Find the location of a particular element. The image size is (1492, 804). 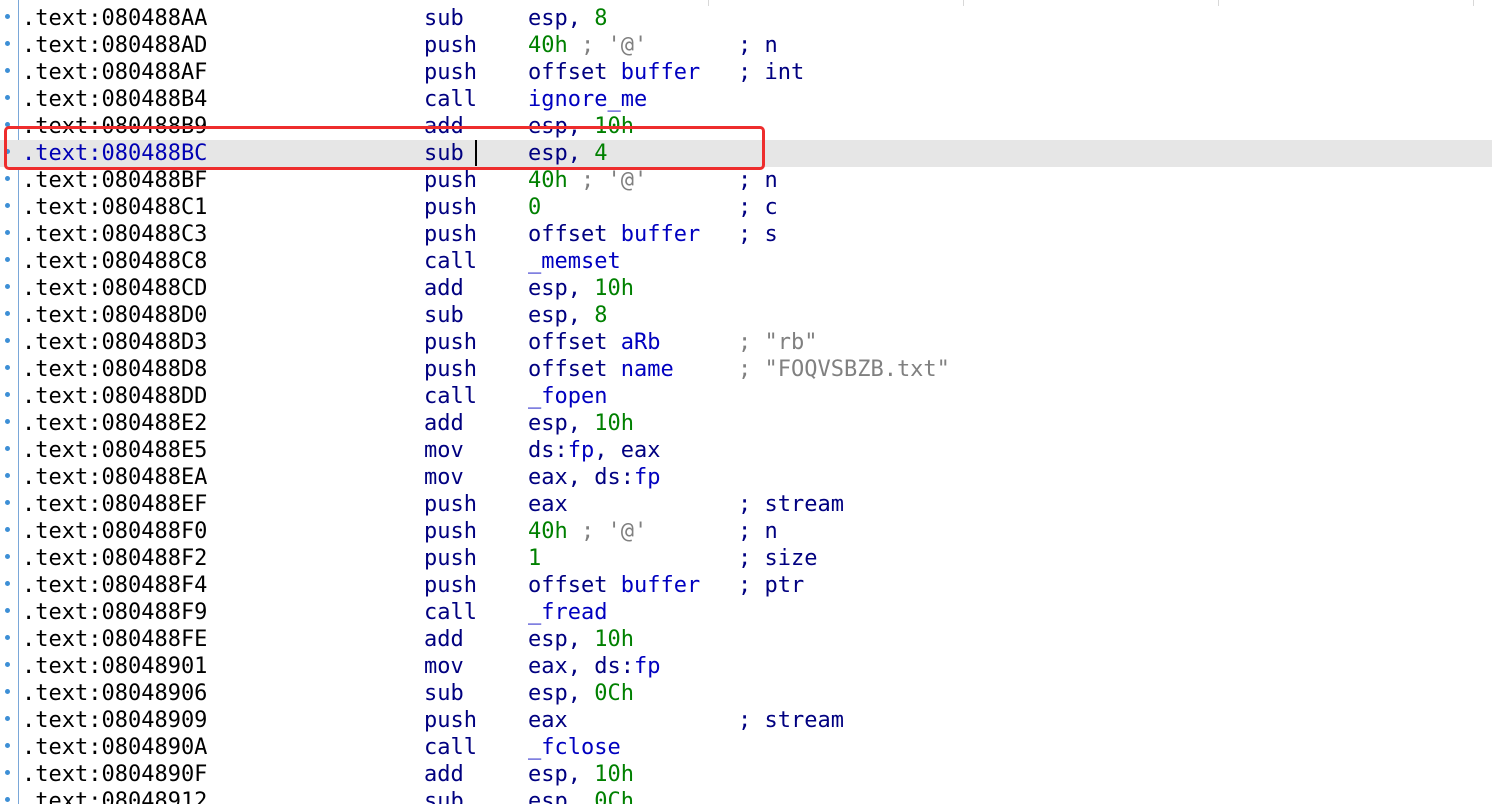

operand-token: _memset is located at coordinates (574, 261).